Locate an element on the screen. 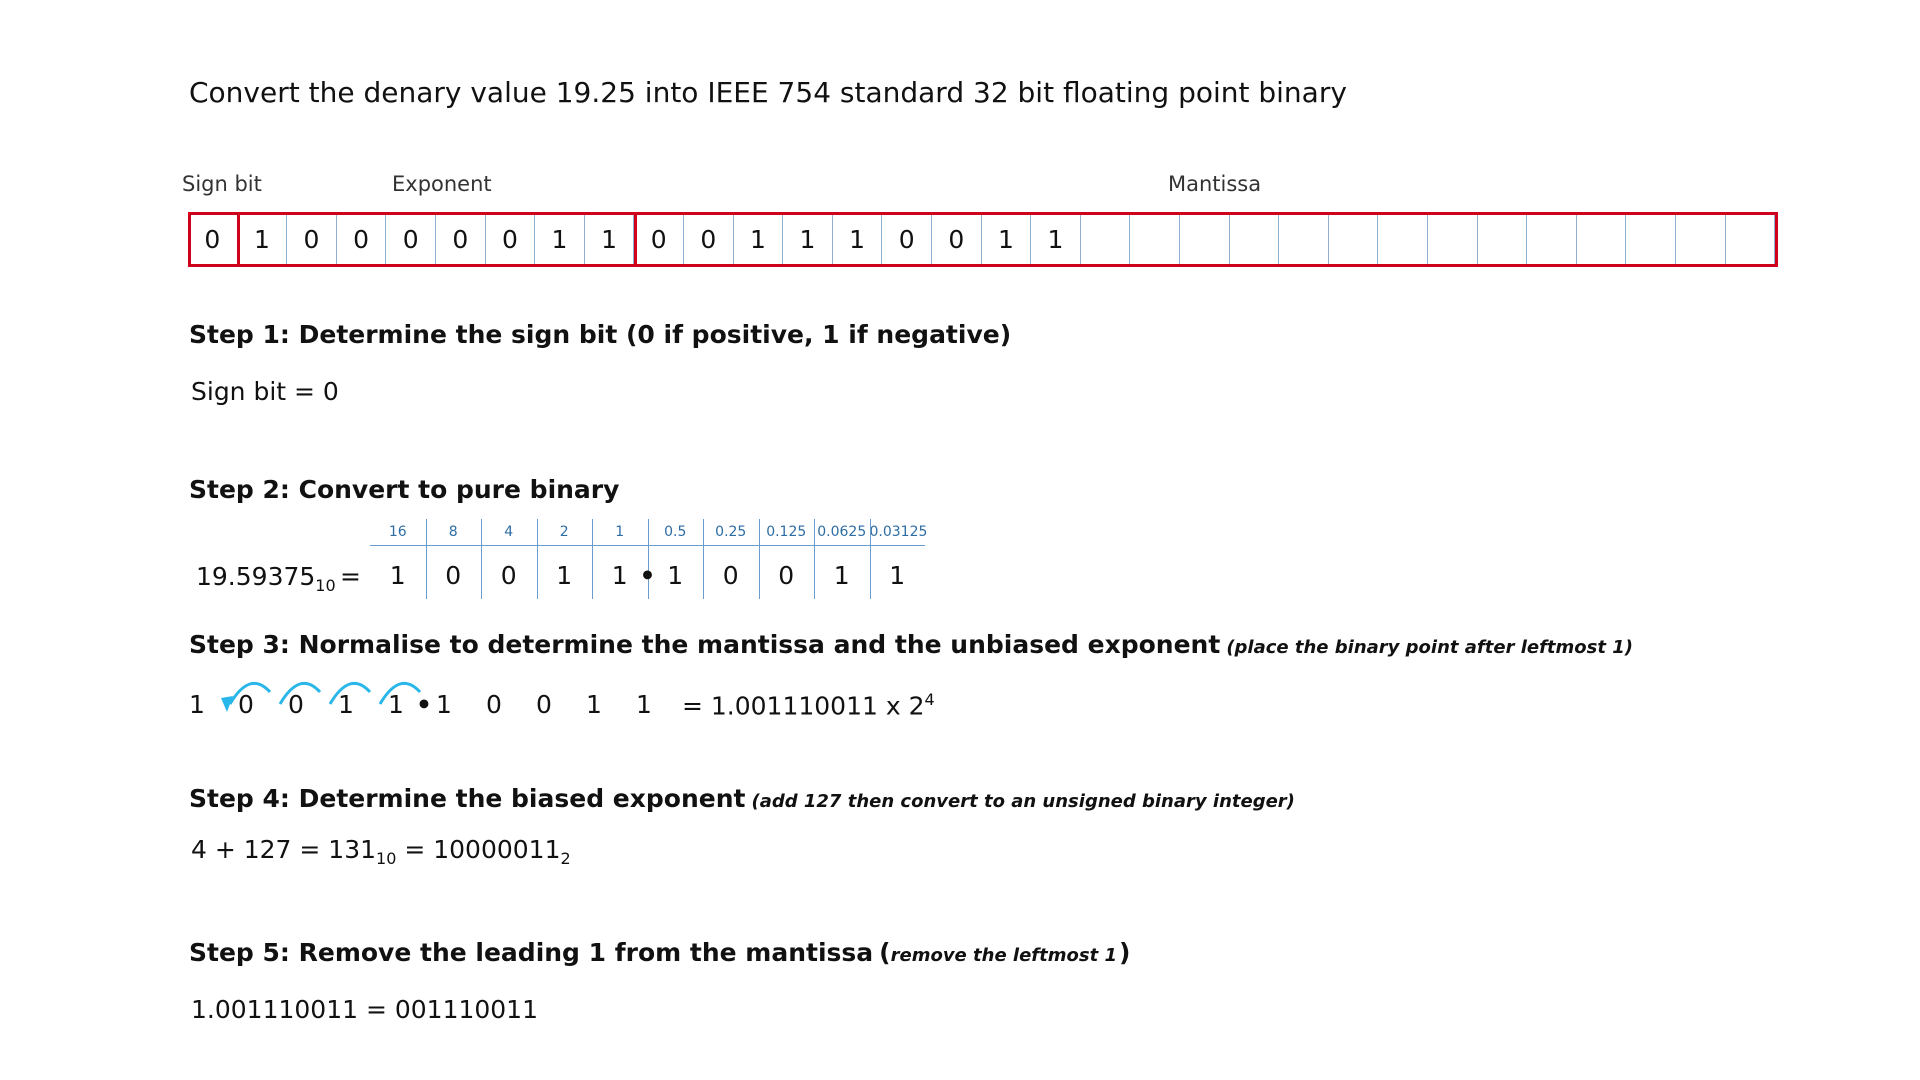 This screenshot has width=1920, height=1080. step4-expr-sub2: 2 is located at coordinates (565, 858).